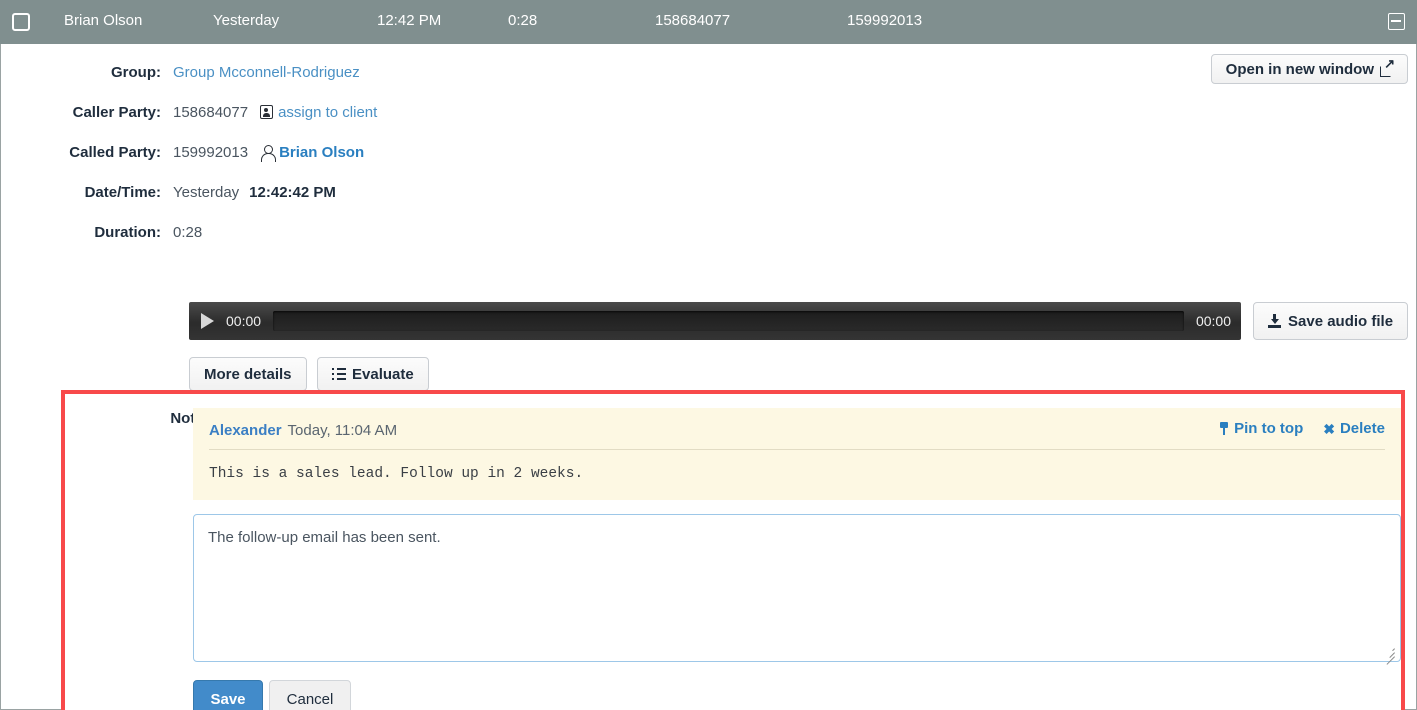 The width and height of the screenshot is (1417, 710). What do you see at coordinates (1269, 428) in the screenshot?
I see `pin-to-top-label: Pin to top` at bounding box center [1269, 428].